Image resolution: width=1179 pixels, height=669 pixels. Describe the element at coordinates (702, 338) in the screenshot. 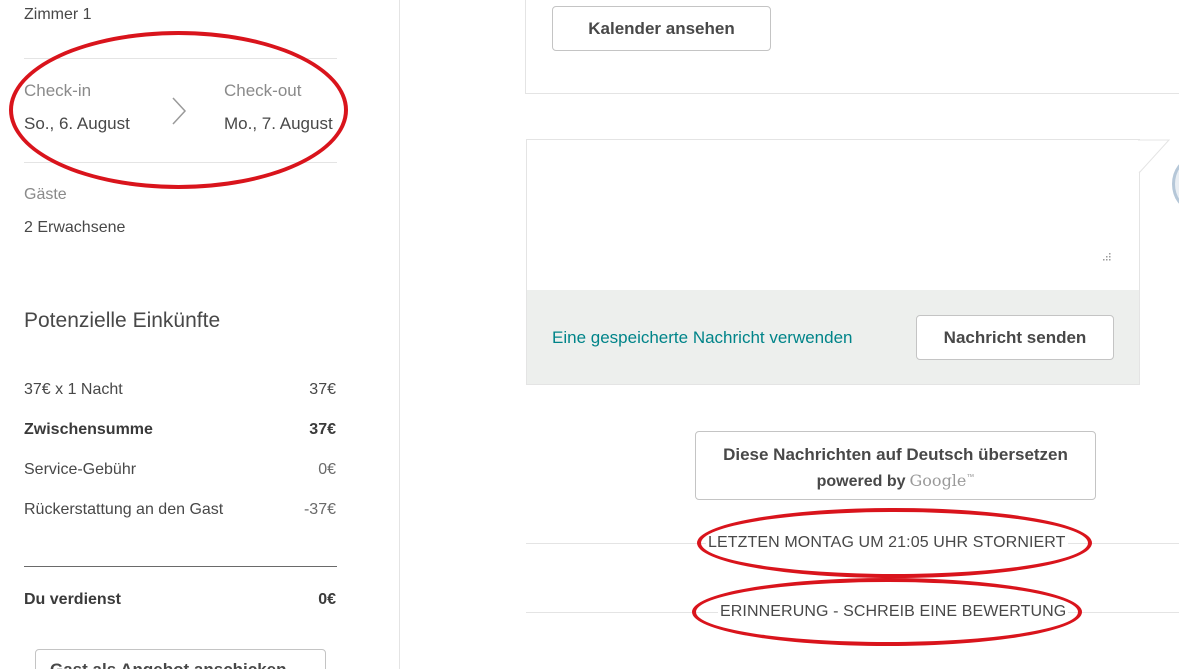

I see `saved-message-link: Eine gespeicherte Nachricht verwenden` at that location.